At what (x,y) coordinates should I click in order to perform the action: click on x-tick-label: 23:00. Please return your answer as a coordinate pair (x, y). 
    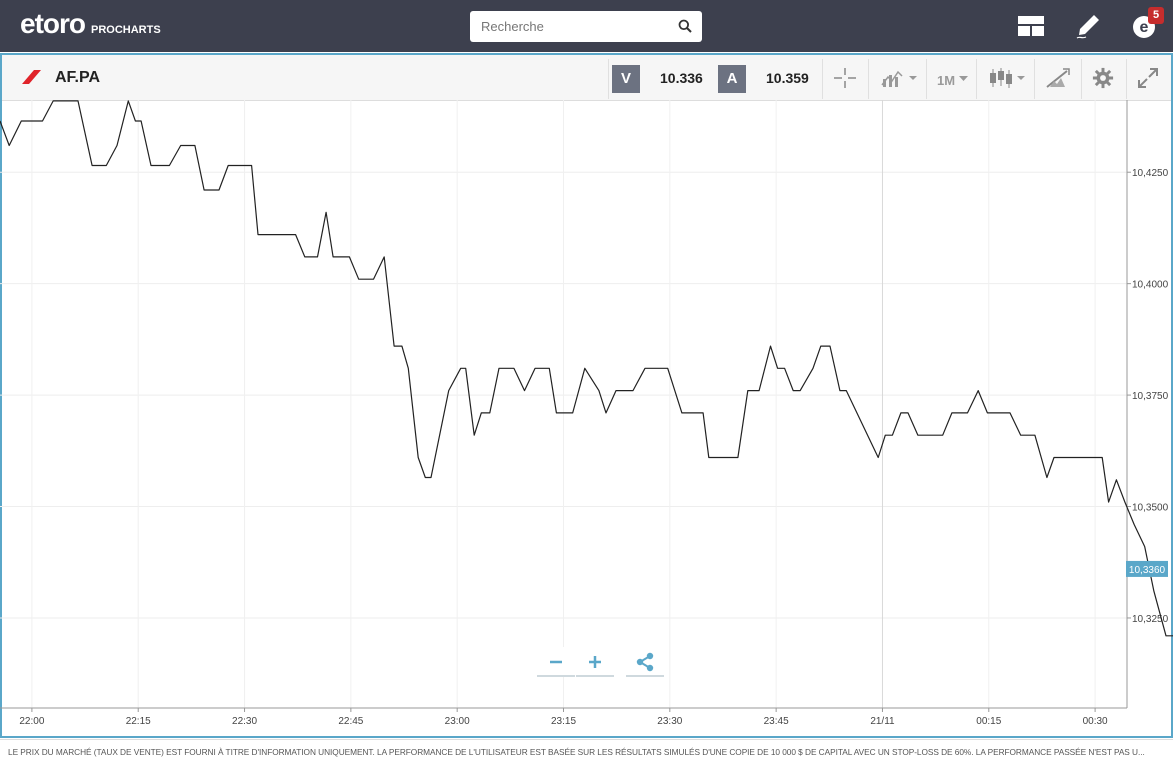
    Looking at the image, I should click on (457, 721).